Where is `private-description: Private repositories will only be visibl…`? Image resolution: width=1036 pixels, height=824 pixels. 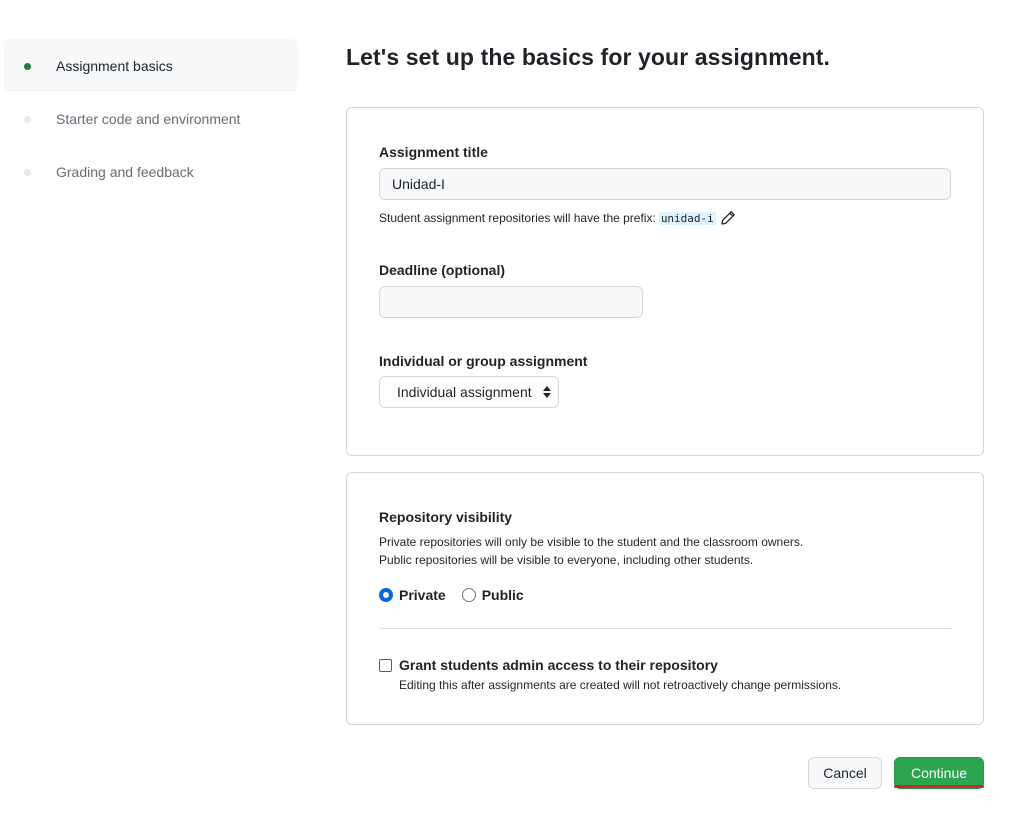 private-description: Private repositories will only be visibl… is located at coordinates (591, 542).